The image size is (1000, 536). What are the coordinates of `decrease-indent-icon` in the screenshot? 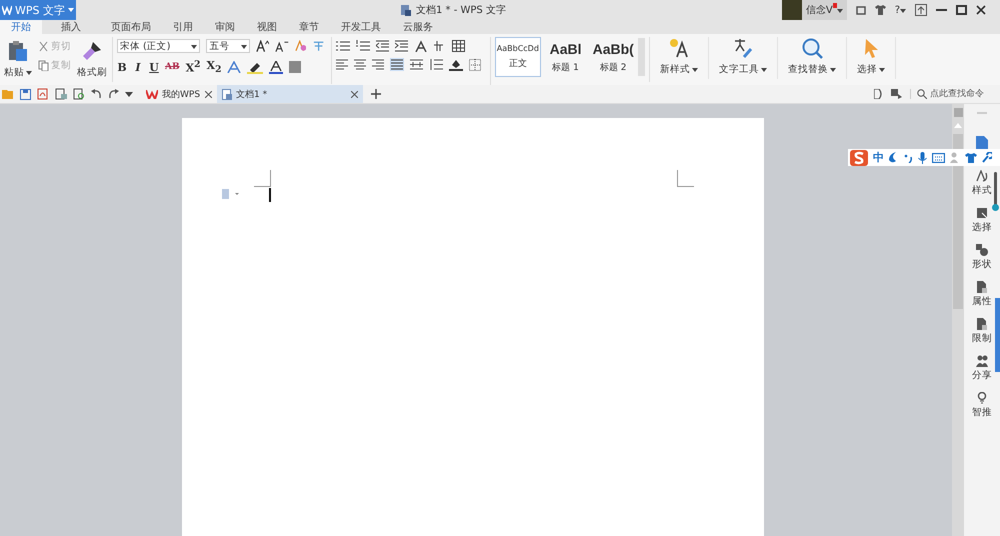 It's located at (382, 46).